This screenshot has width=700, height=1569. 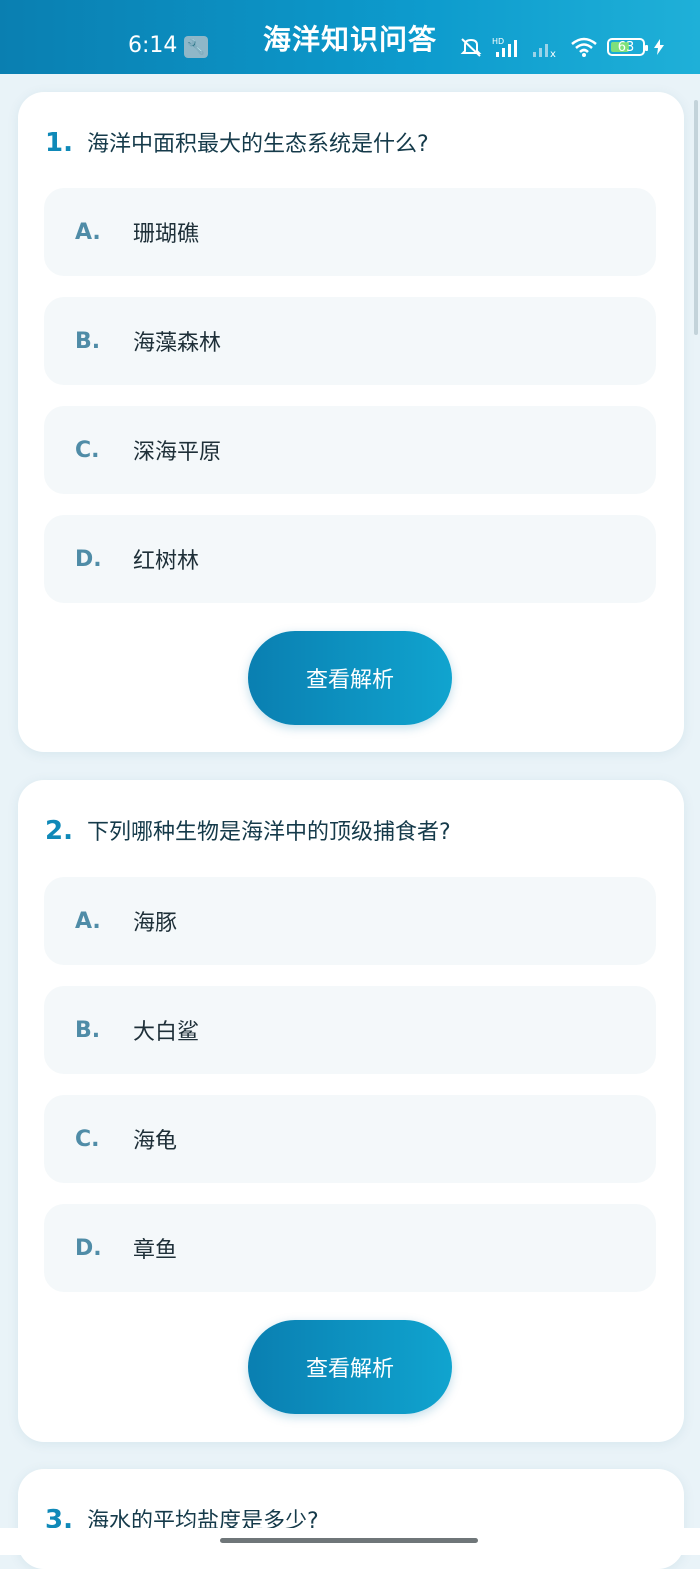 I want to click on mute-bell-icon, so click(x=471, y=47).